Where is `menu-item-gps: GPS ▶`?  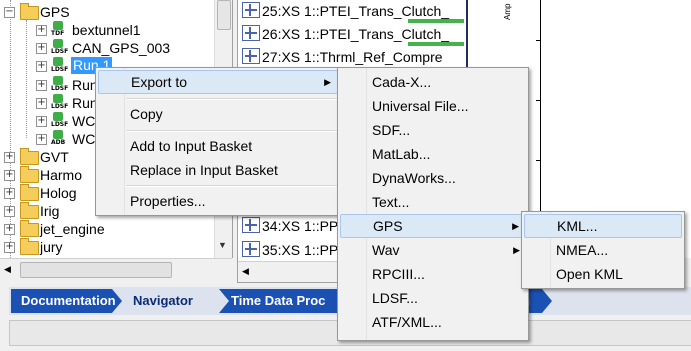
menu-item-gps: GPS ▶ is located at coordinates (433, 226).